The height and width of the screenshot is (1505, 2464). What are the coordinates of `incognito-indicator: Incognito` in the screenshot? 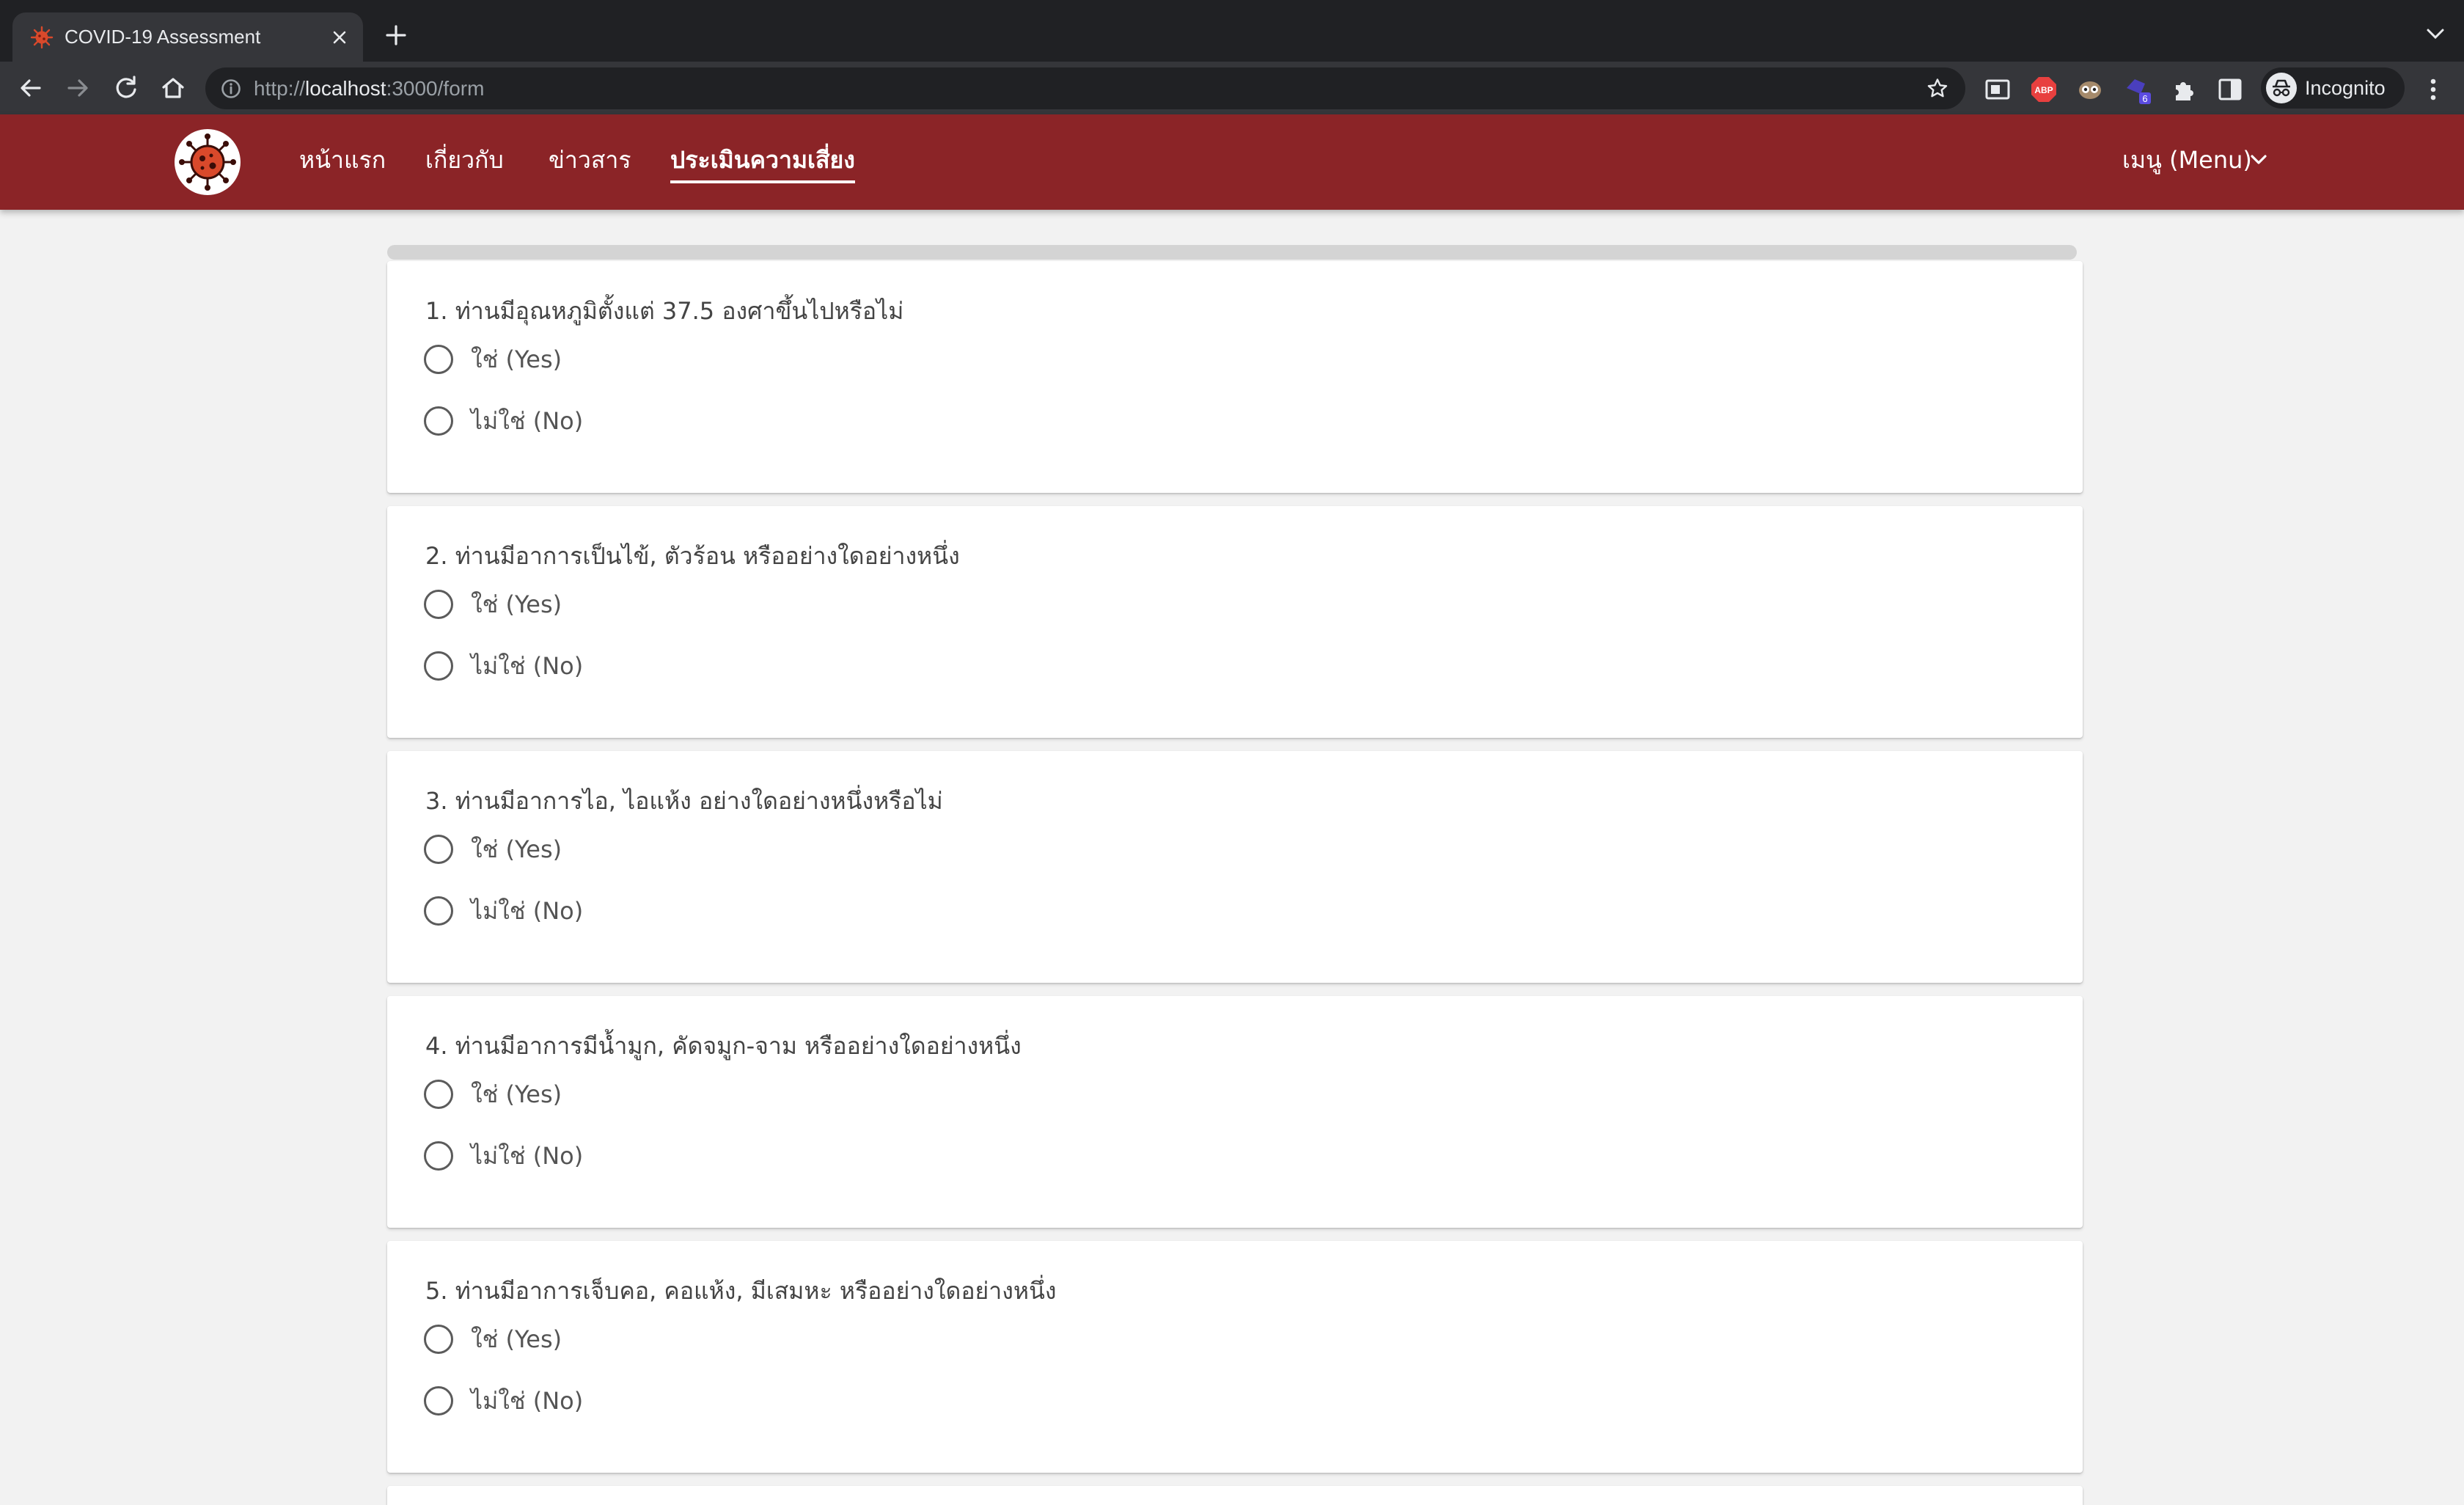 It's located at (2333, 88).